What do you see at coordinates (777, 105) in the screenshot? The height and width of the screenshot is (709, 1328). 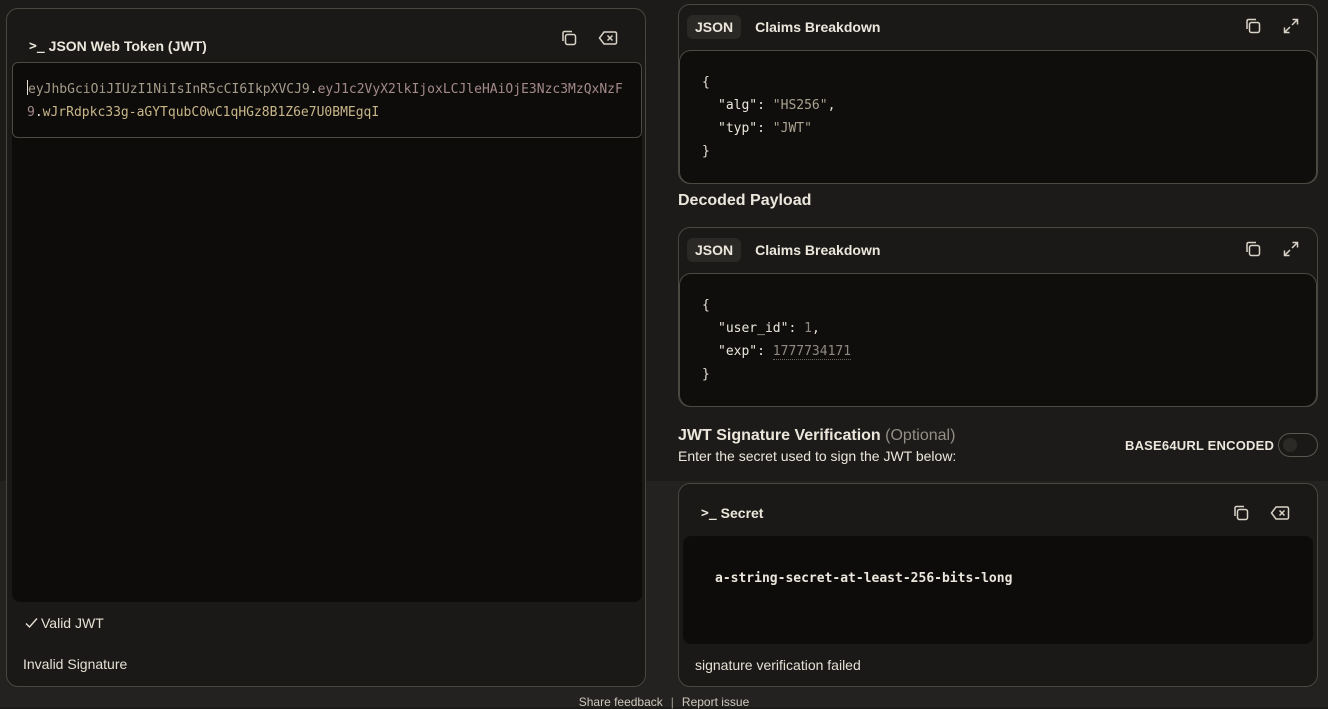 I see `alg-line: "alg": "HS256",` at bounding box center [777, 105].